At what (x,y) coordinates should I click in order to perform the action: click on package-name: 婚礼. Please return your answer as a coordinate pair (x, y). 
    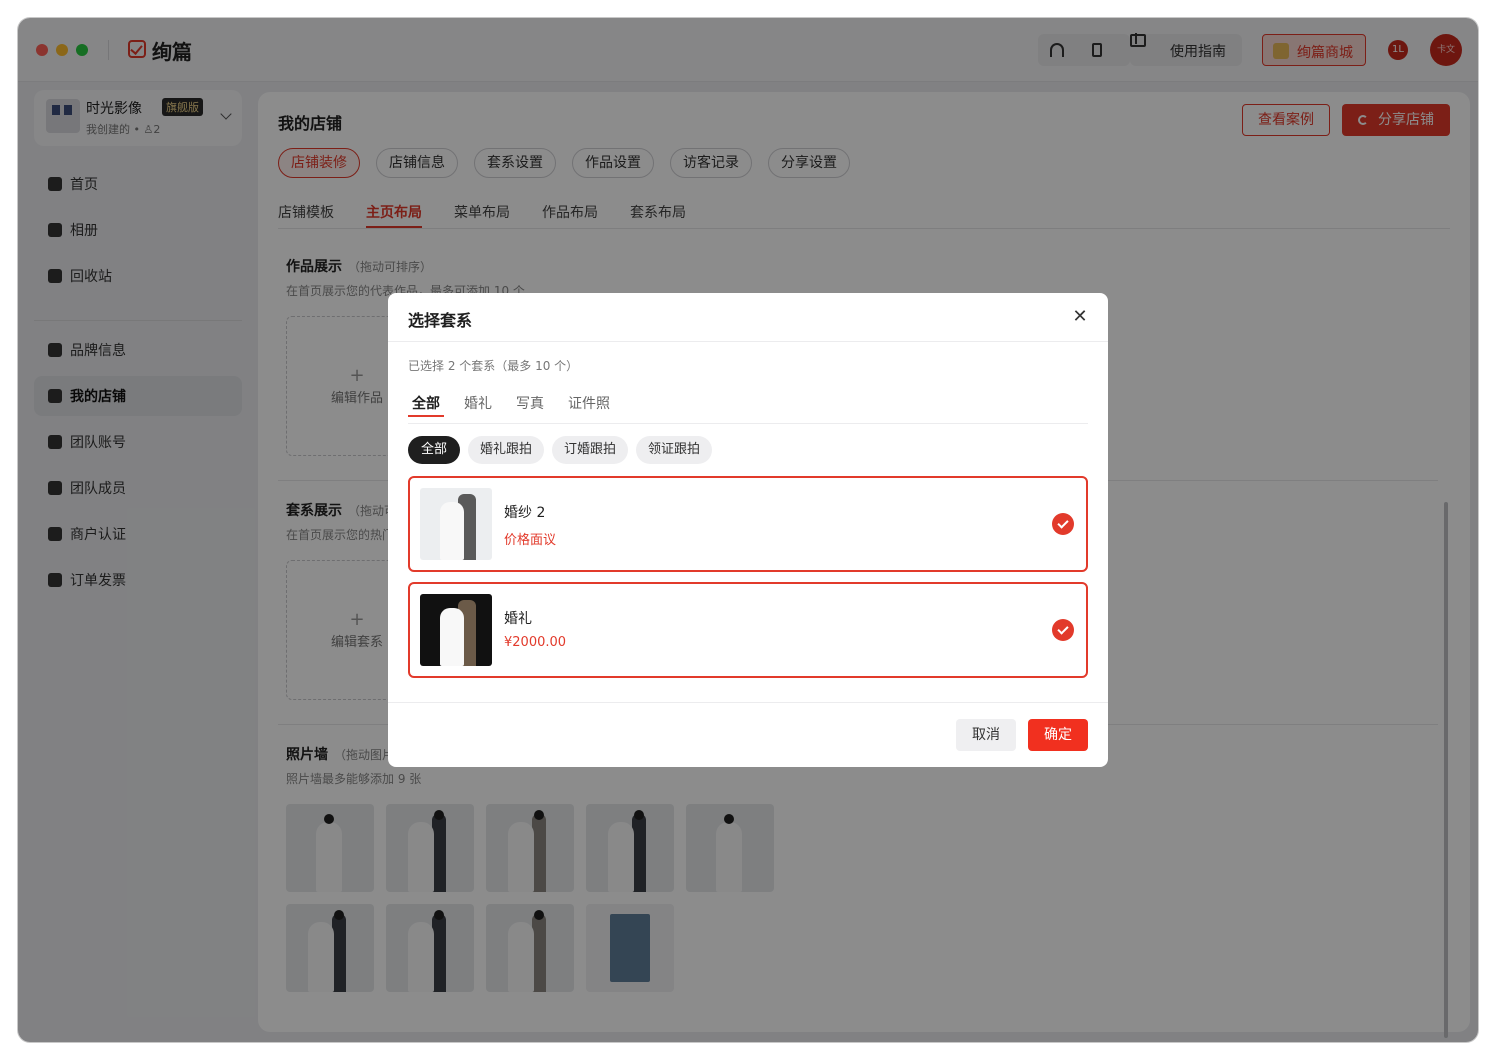
    Looking at the image, I should click on (518, 619).